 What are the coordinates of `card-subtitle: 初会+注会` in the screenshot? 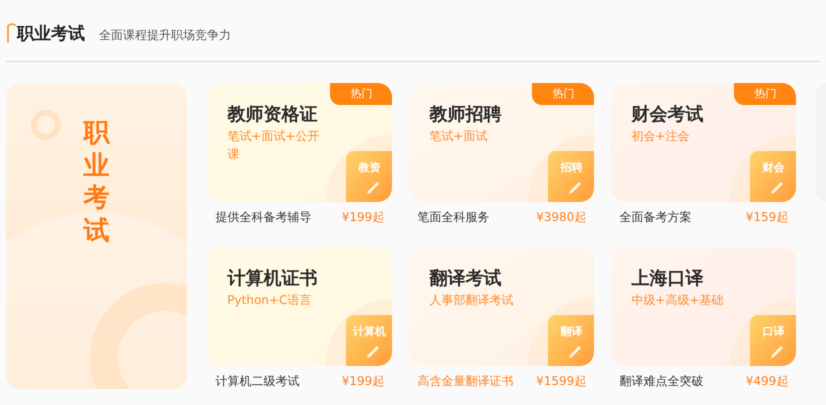 It's located at (660, 136).